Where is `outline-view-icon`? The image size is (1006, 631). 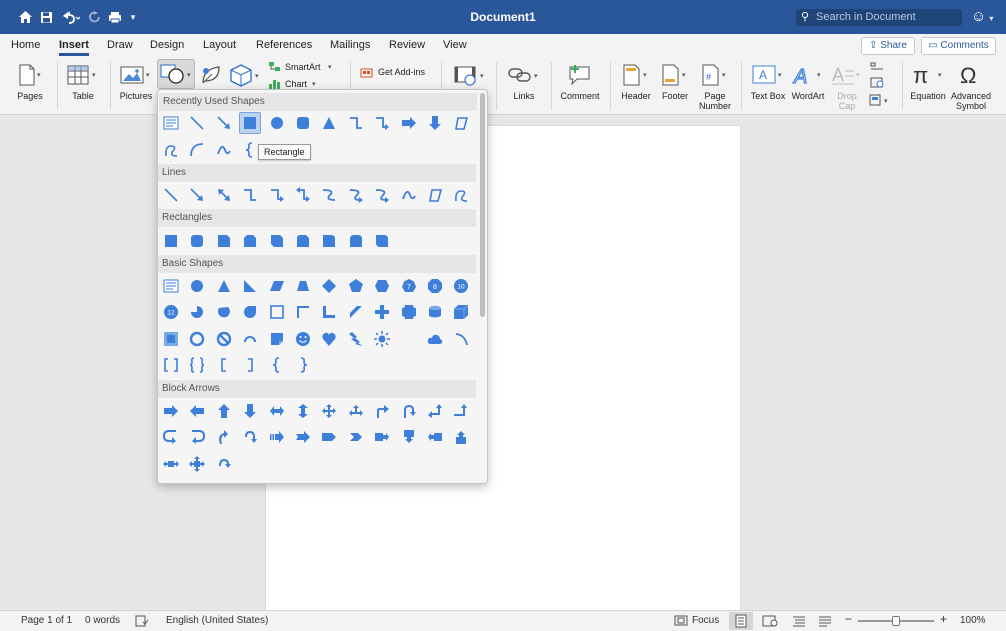
outline-view-icon is located at coordinates (799, 622).